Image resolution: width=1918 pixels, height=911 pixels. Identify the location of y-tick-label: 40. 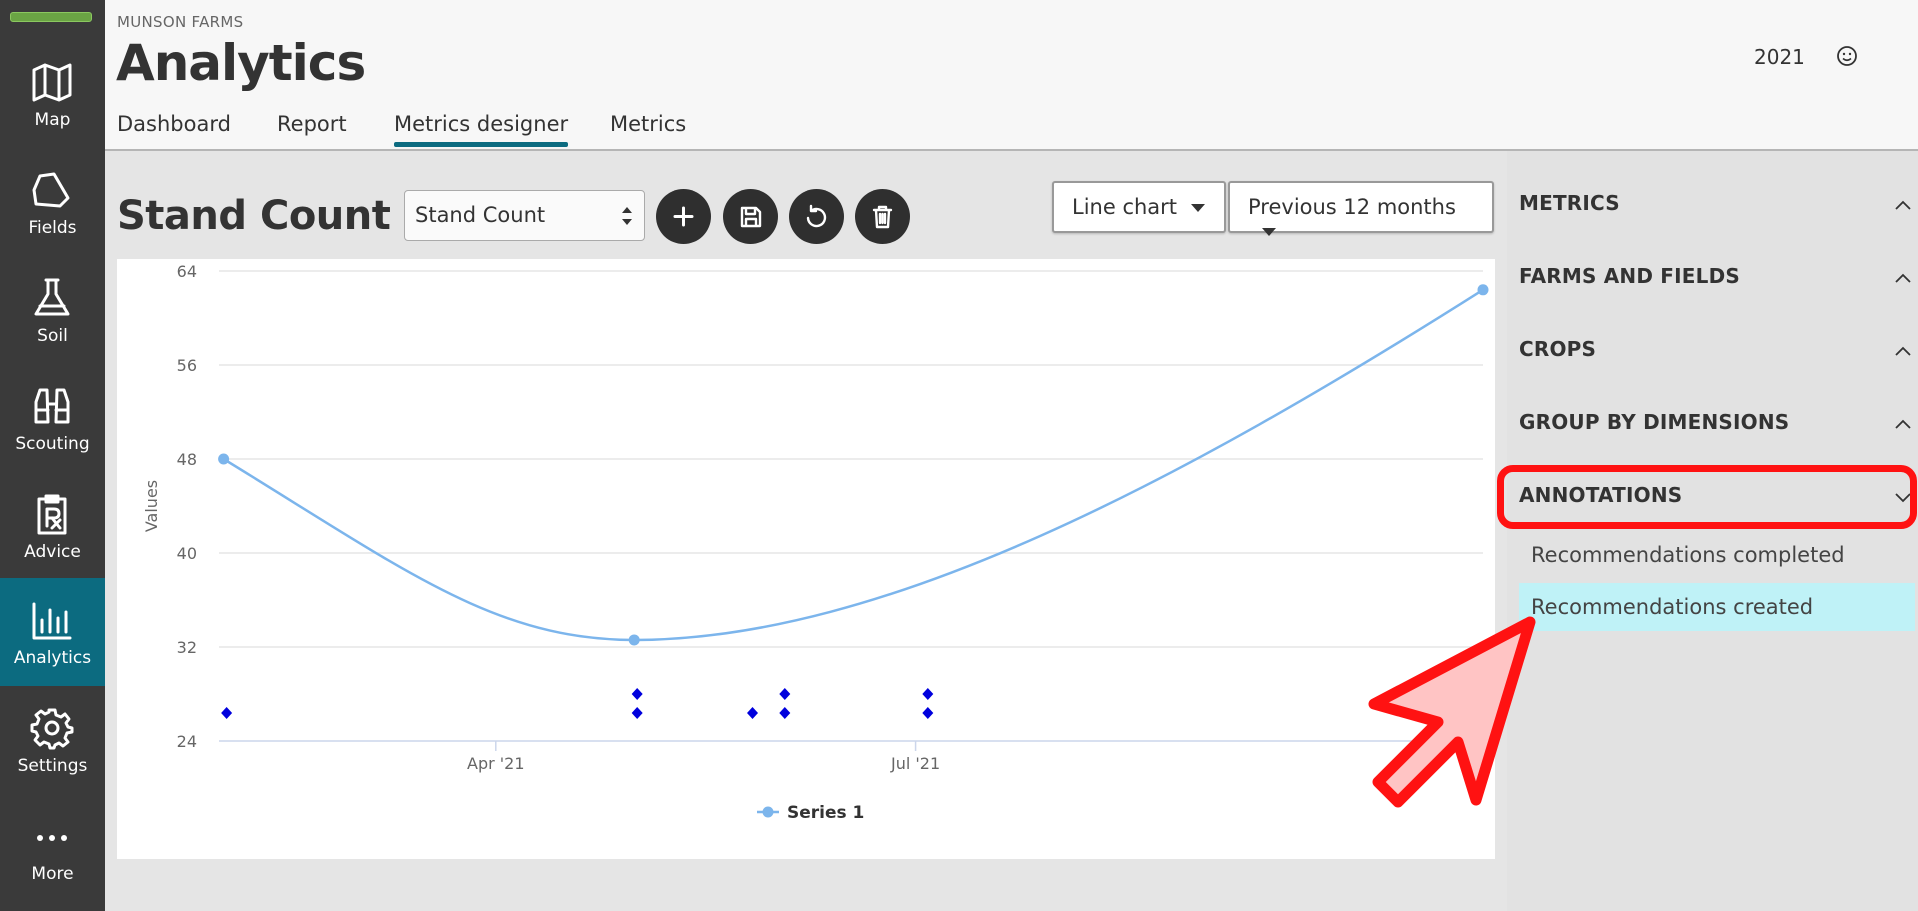
(187, 553).